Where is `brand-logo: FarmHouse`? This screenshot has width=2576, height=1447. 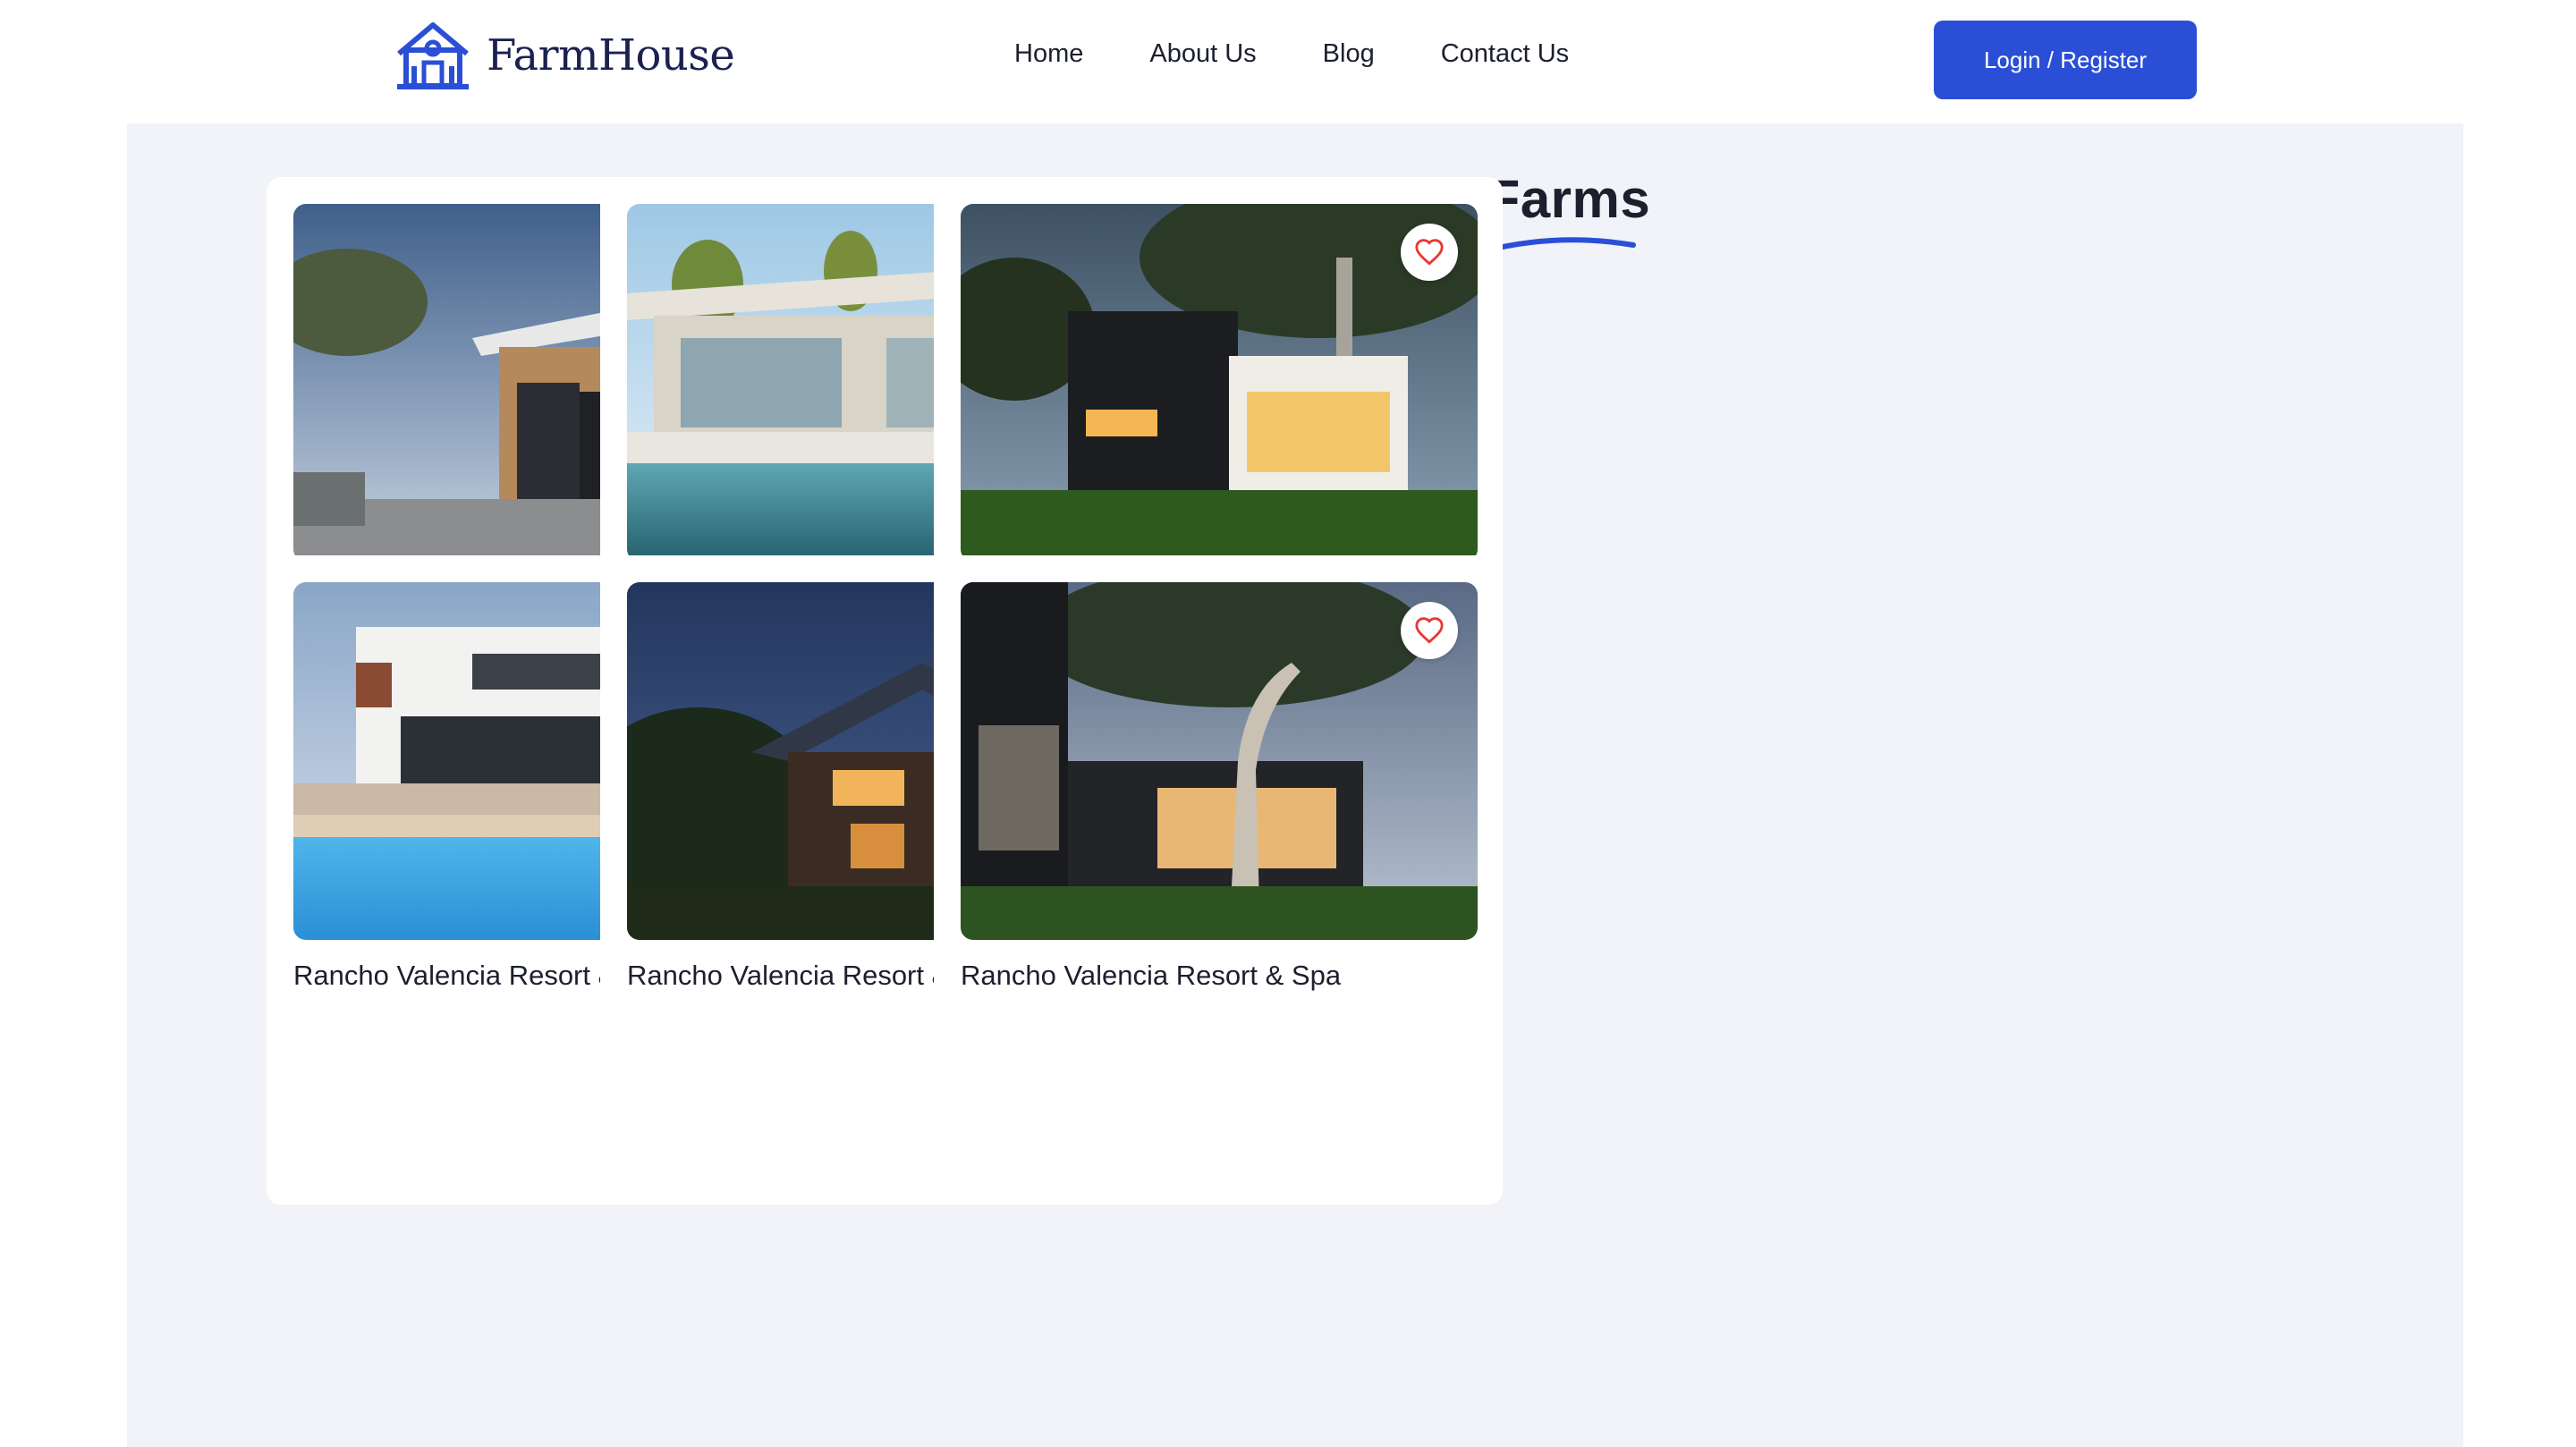
brand-logo: FarmHouse is located at coordinates (563, 55).